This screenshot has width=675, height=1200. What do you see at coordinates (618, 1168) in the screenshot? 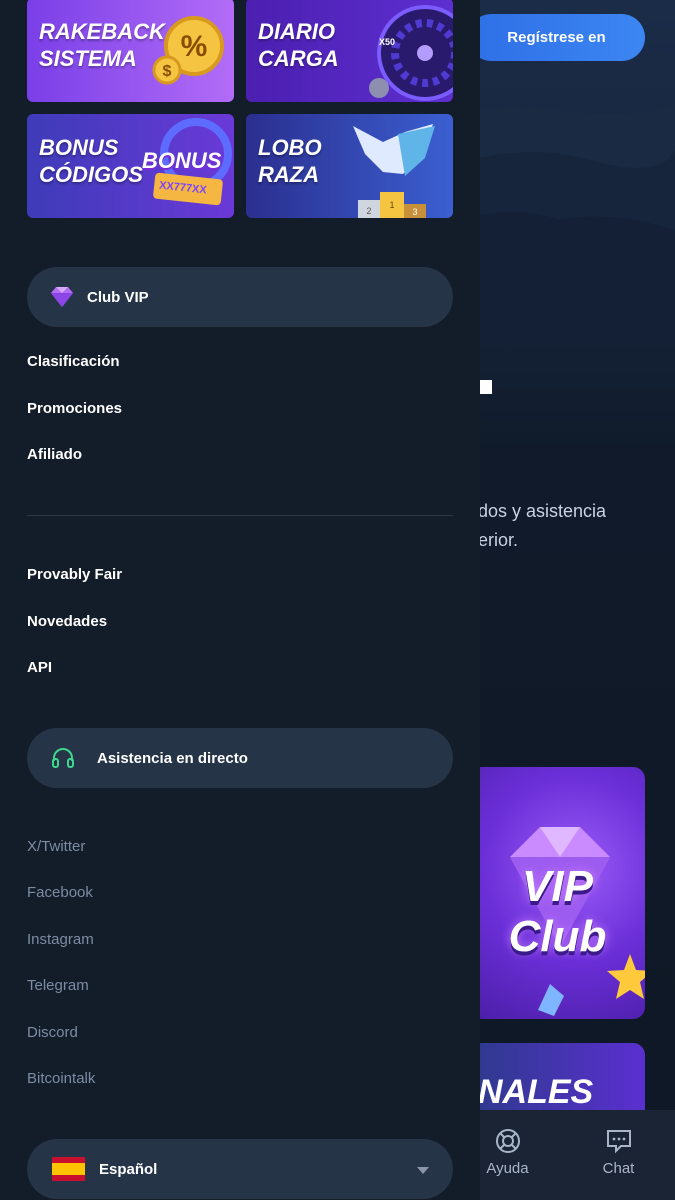
I see `nav-chat-label: Chat` at bounding box center [618, 1168].